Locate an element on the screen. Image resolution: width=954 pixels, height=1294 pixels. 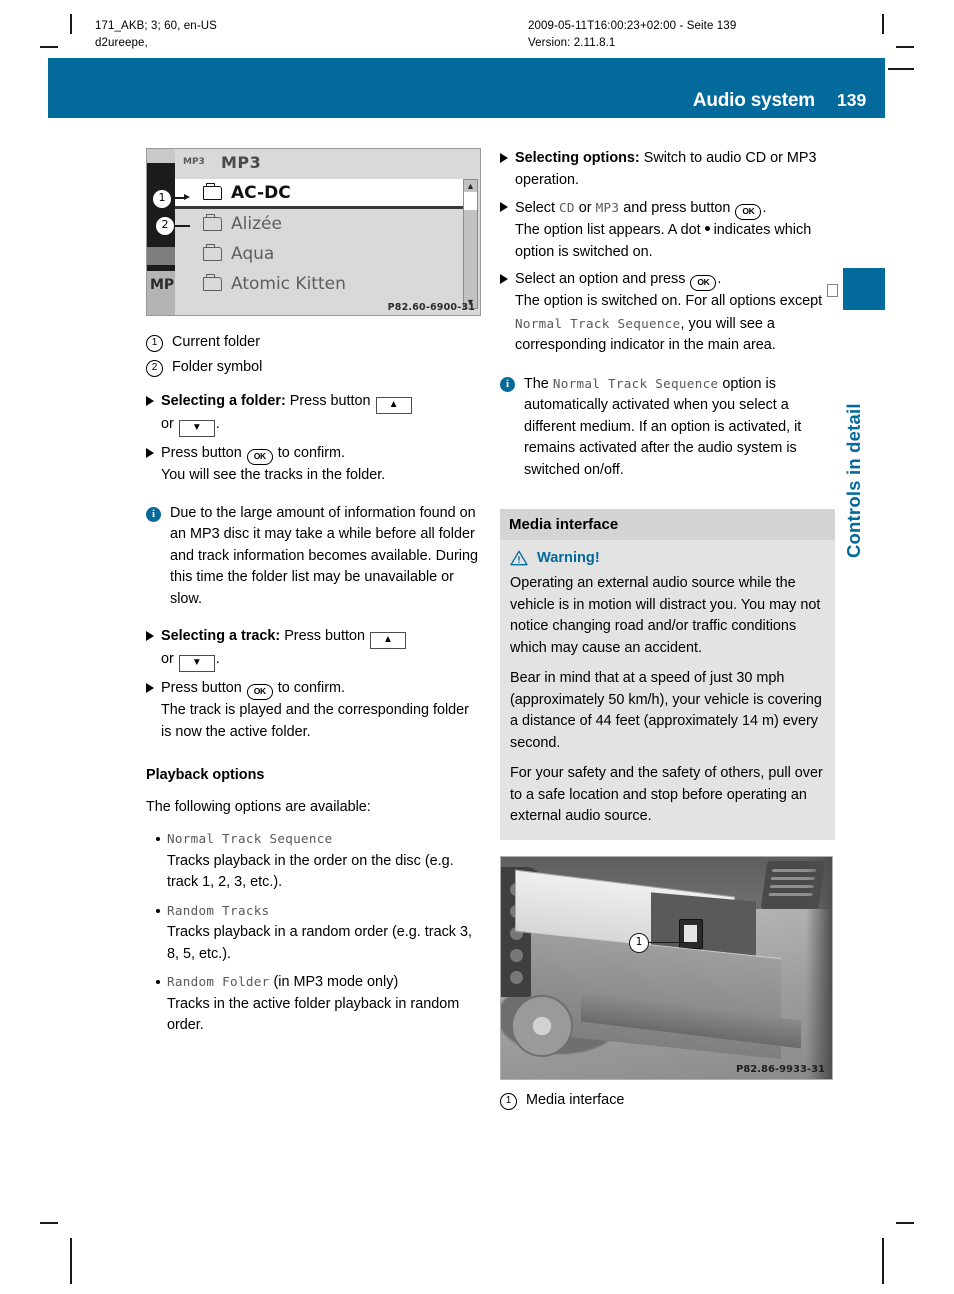
step-body-b: and press button is located at coordinates (677, 208).